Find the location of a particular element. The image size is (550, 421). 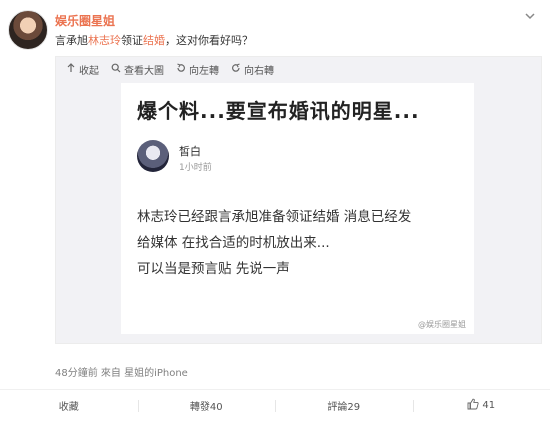

action-bar: 收藏 轉發40 評論29 41 is located at coordinates (275, 405).